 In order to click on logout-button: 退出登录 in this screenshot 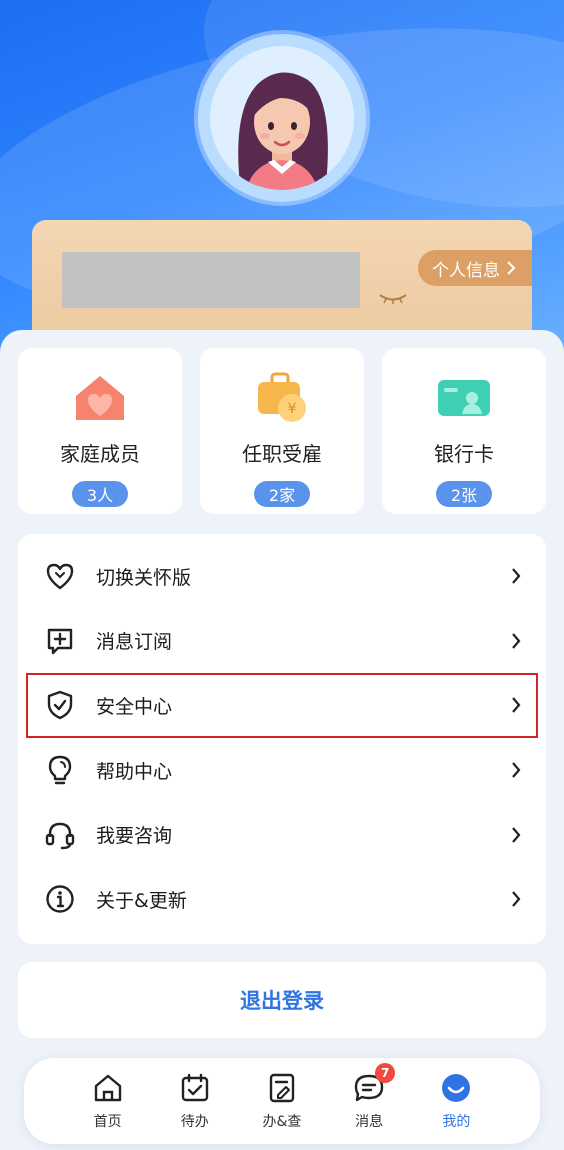, I will do `click(282, 1000)`.